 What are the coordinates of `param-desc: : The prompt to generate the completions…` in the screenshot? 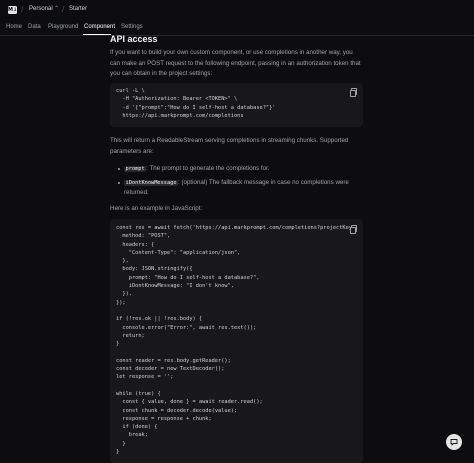 It's located at (208, 168).